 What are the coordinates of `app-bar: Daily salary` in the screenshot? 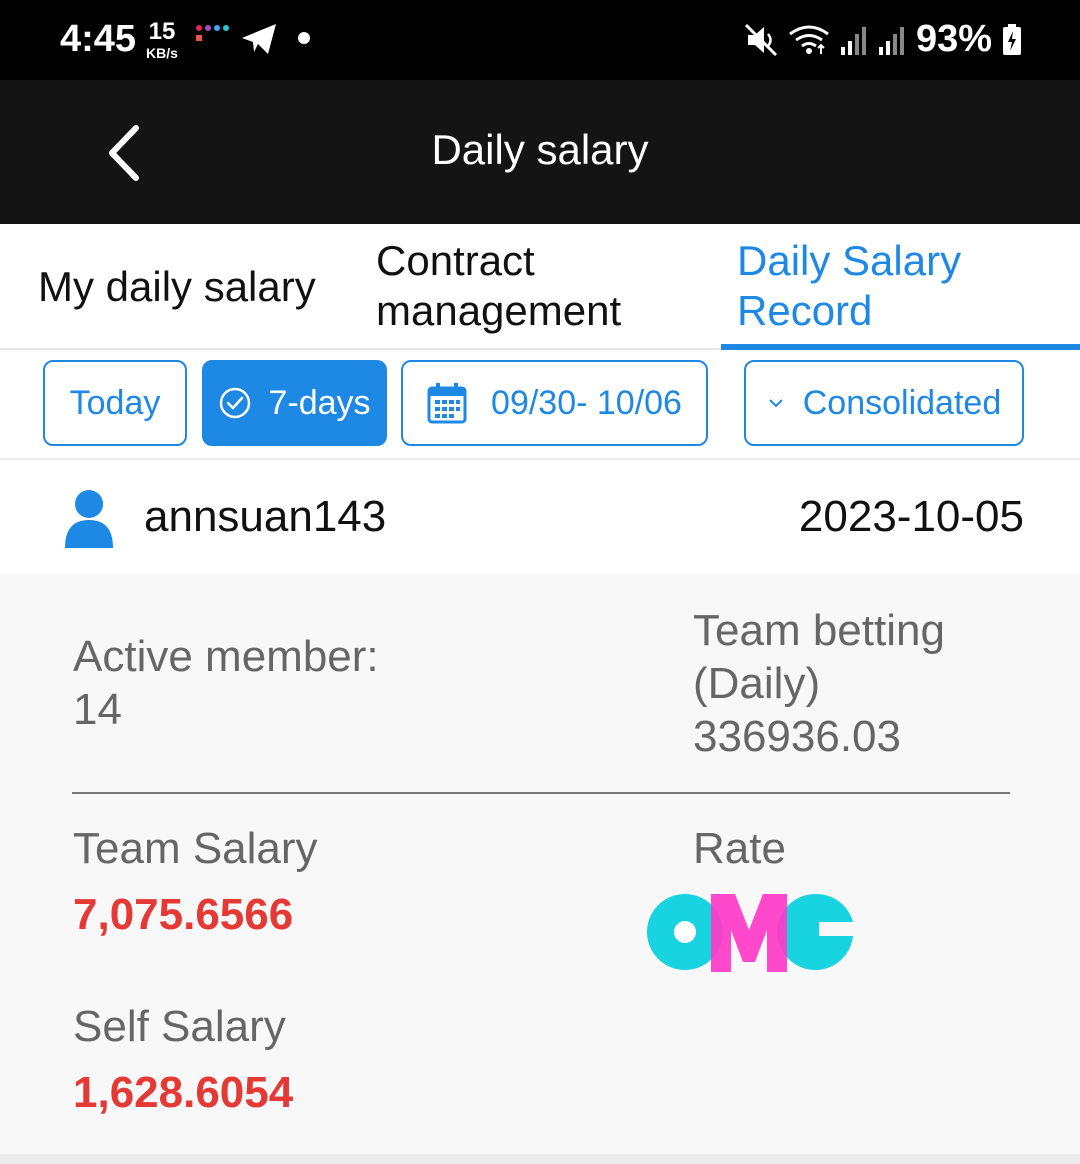 It's located at (540, 152).